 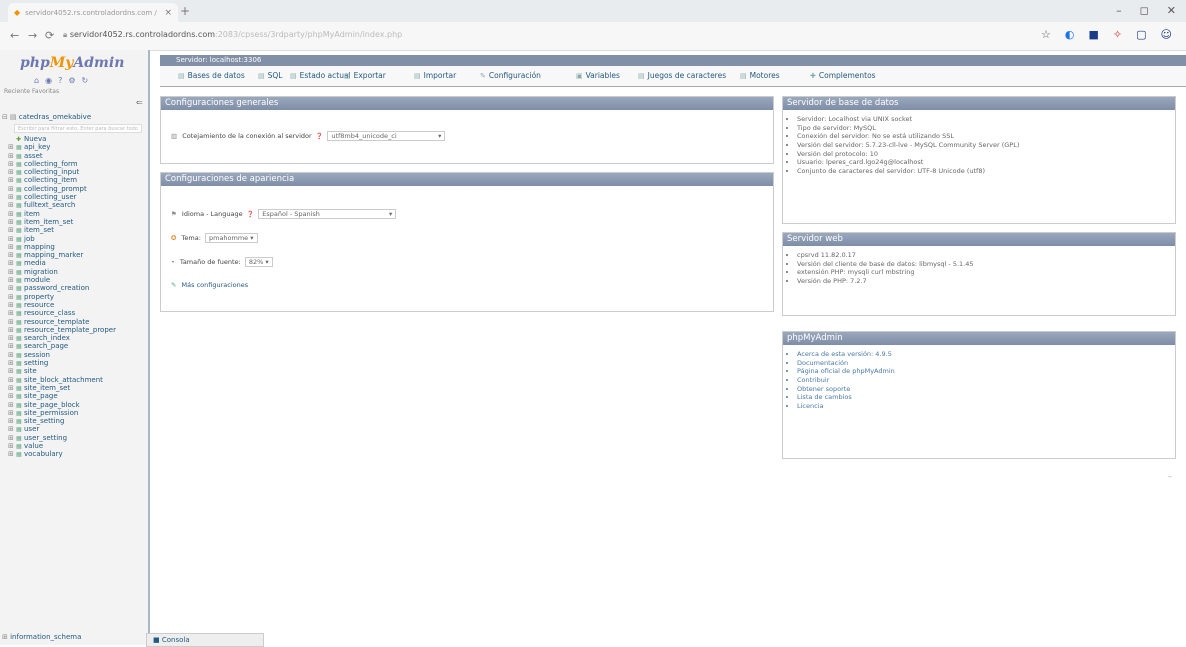 What do you see at coordinates (760, 75) in the screenshot?
I see `menu-tab-8: ▤ Motores` at bounding box center [760, 75].